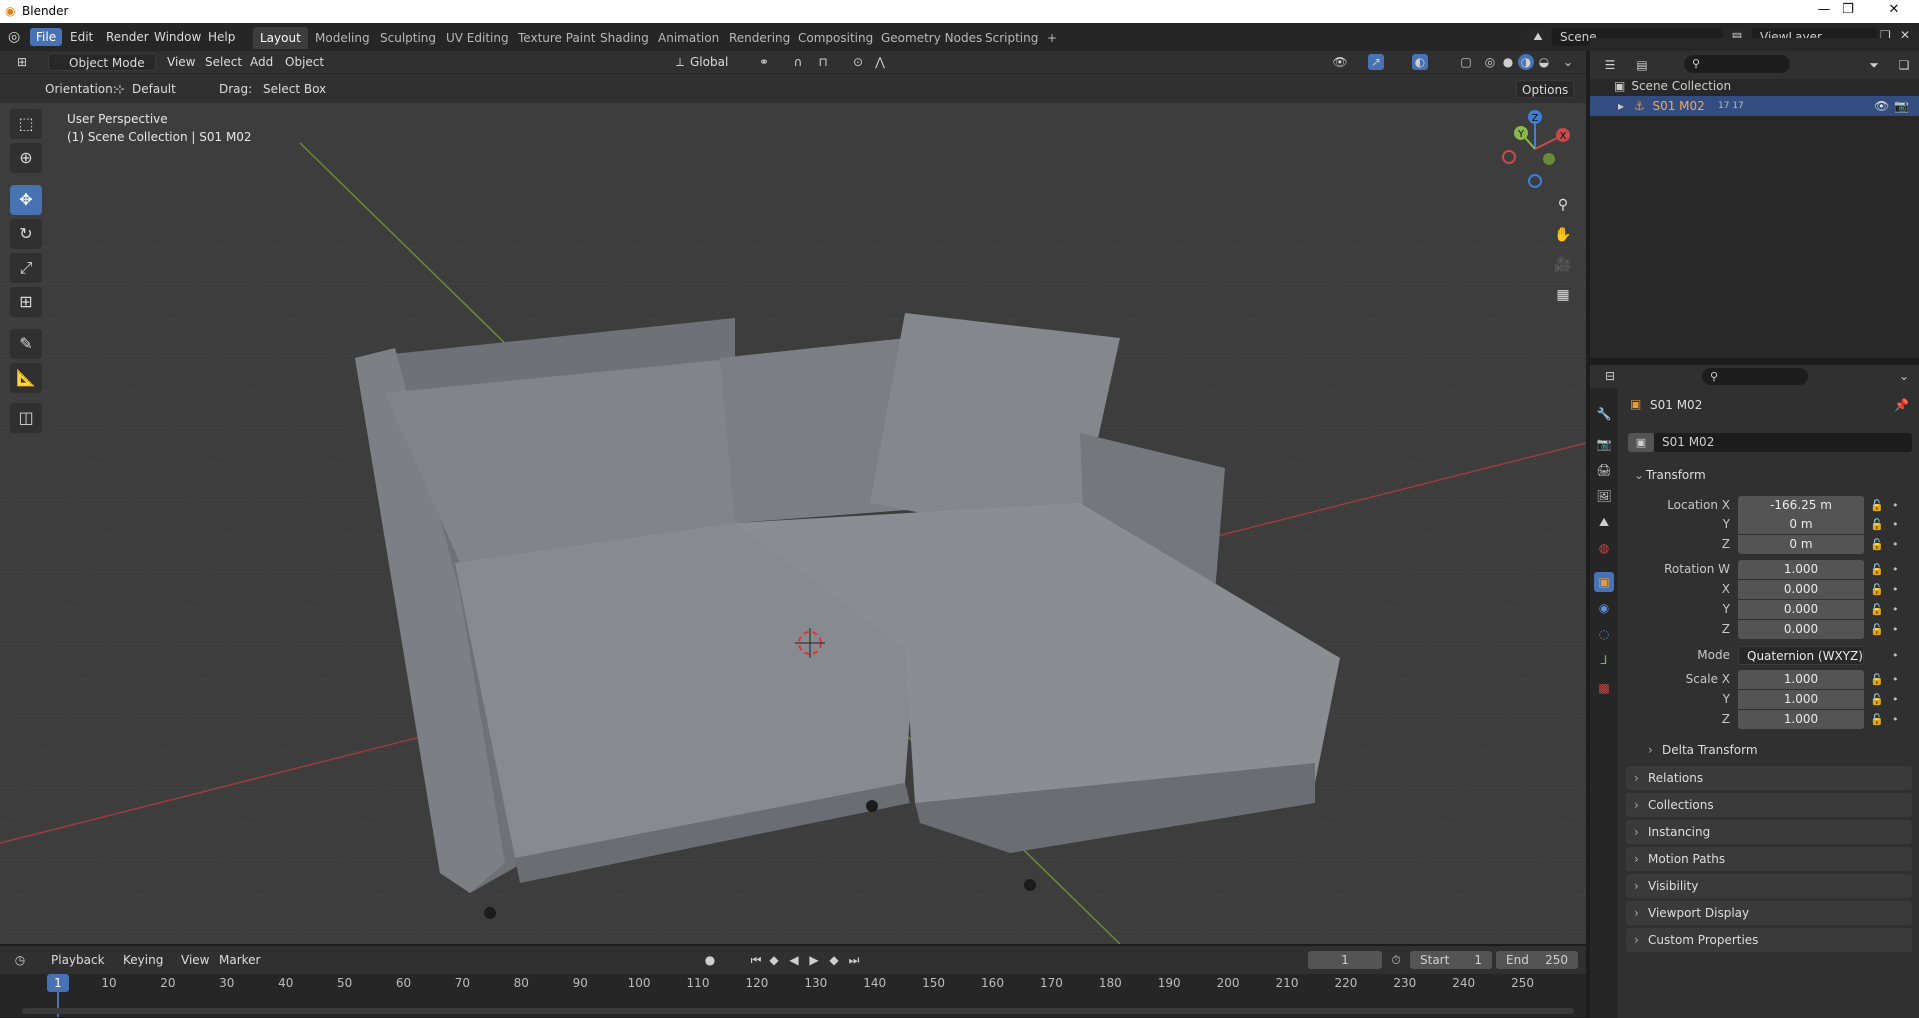  What do you see at coordinates (280, 38) in the screenshot?
I see `tab-layout: Layout` at bounding box center [280, 38].